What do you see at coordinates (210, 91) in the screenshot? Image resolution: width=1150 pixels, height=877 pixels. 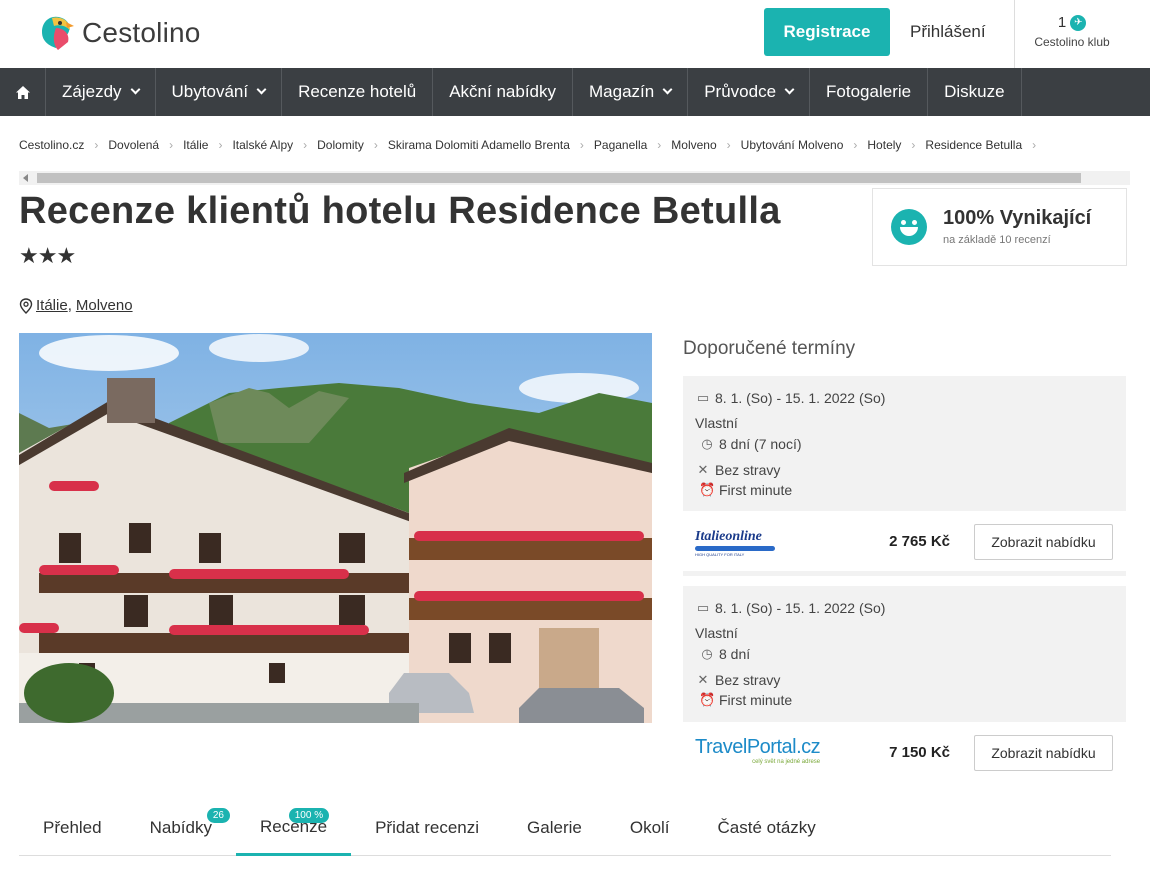 I see `nav-label: Ubytování` at bounding box center [210, 91].